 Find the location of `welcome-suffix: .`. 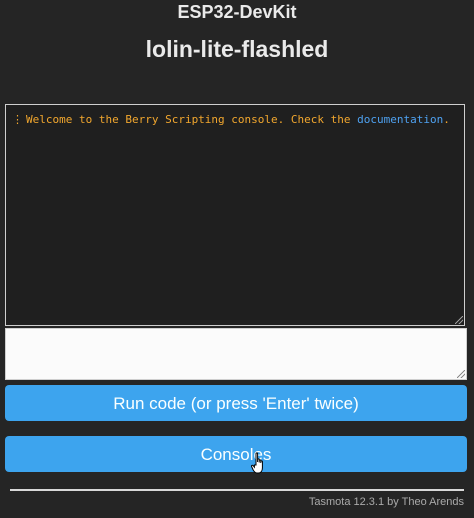

welcome-suffix: . is located at coordinates (446, 119).